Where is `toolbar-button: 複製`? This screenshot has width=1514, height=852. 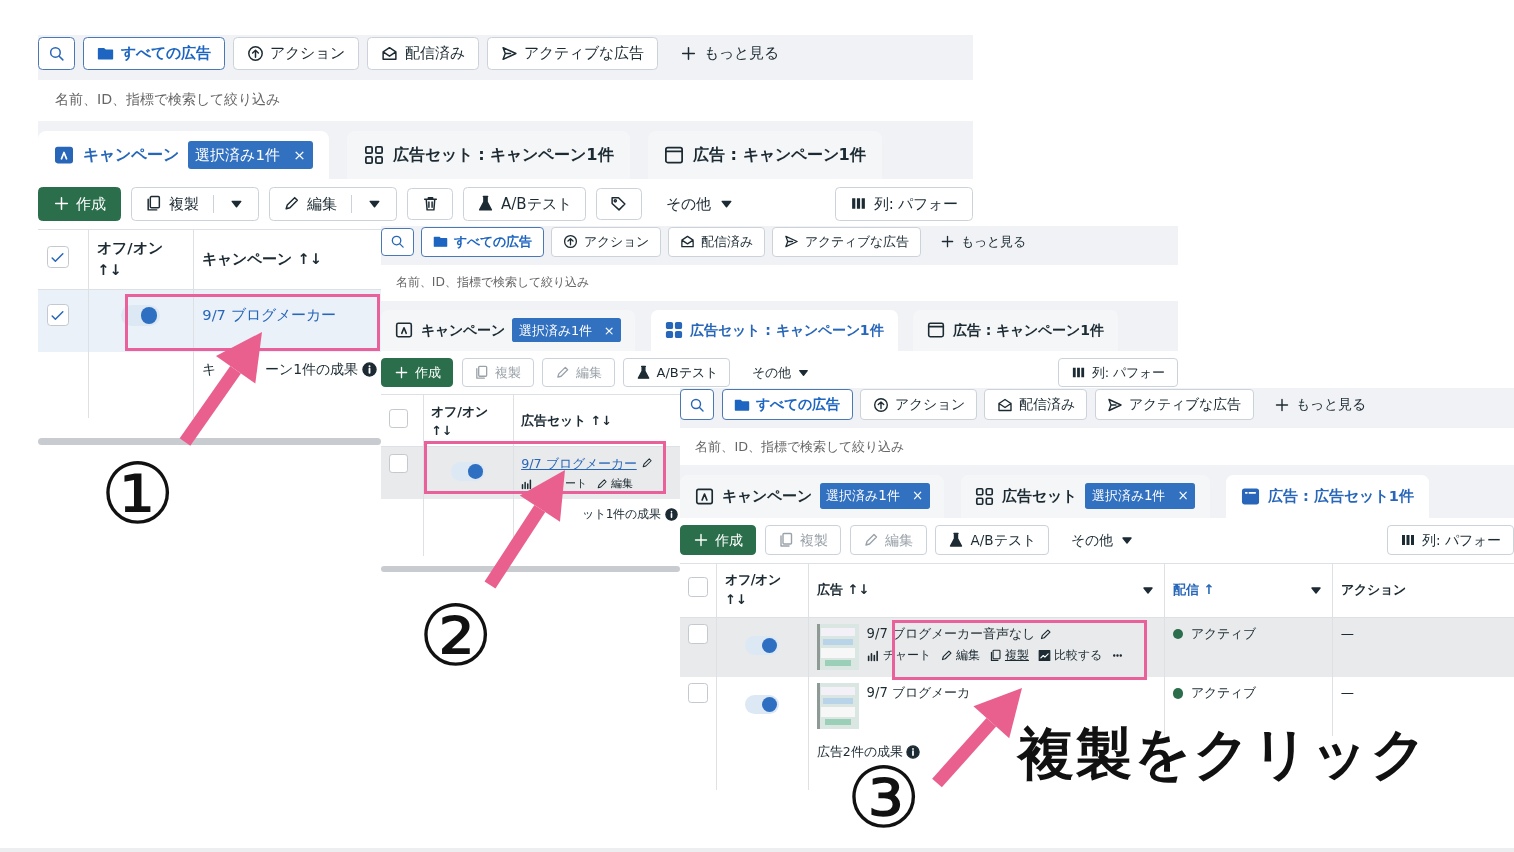 toolbar-button: 複製 is located at coordinates (194, 204).